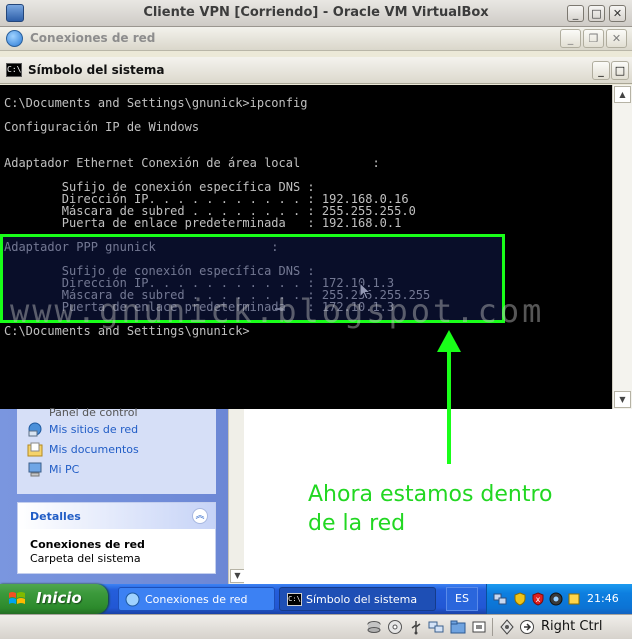 Image resolution: width=632 pixels, height=639 pixels. I want to click on scroll-up-arrow-icon: ▲, so click(622, 94).